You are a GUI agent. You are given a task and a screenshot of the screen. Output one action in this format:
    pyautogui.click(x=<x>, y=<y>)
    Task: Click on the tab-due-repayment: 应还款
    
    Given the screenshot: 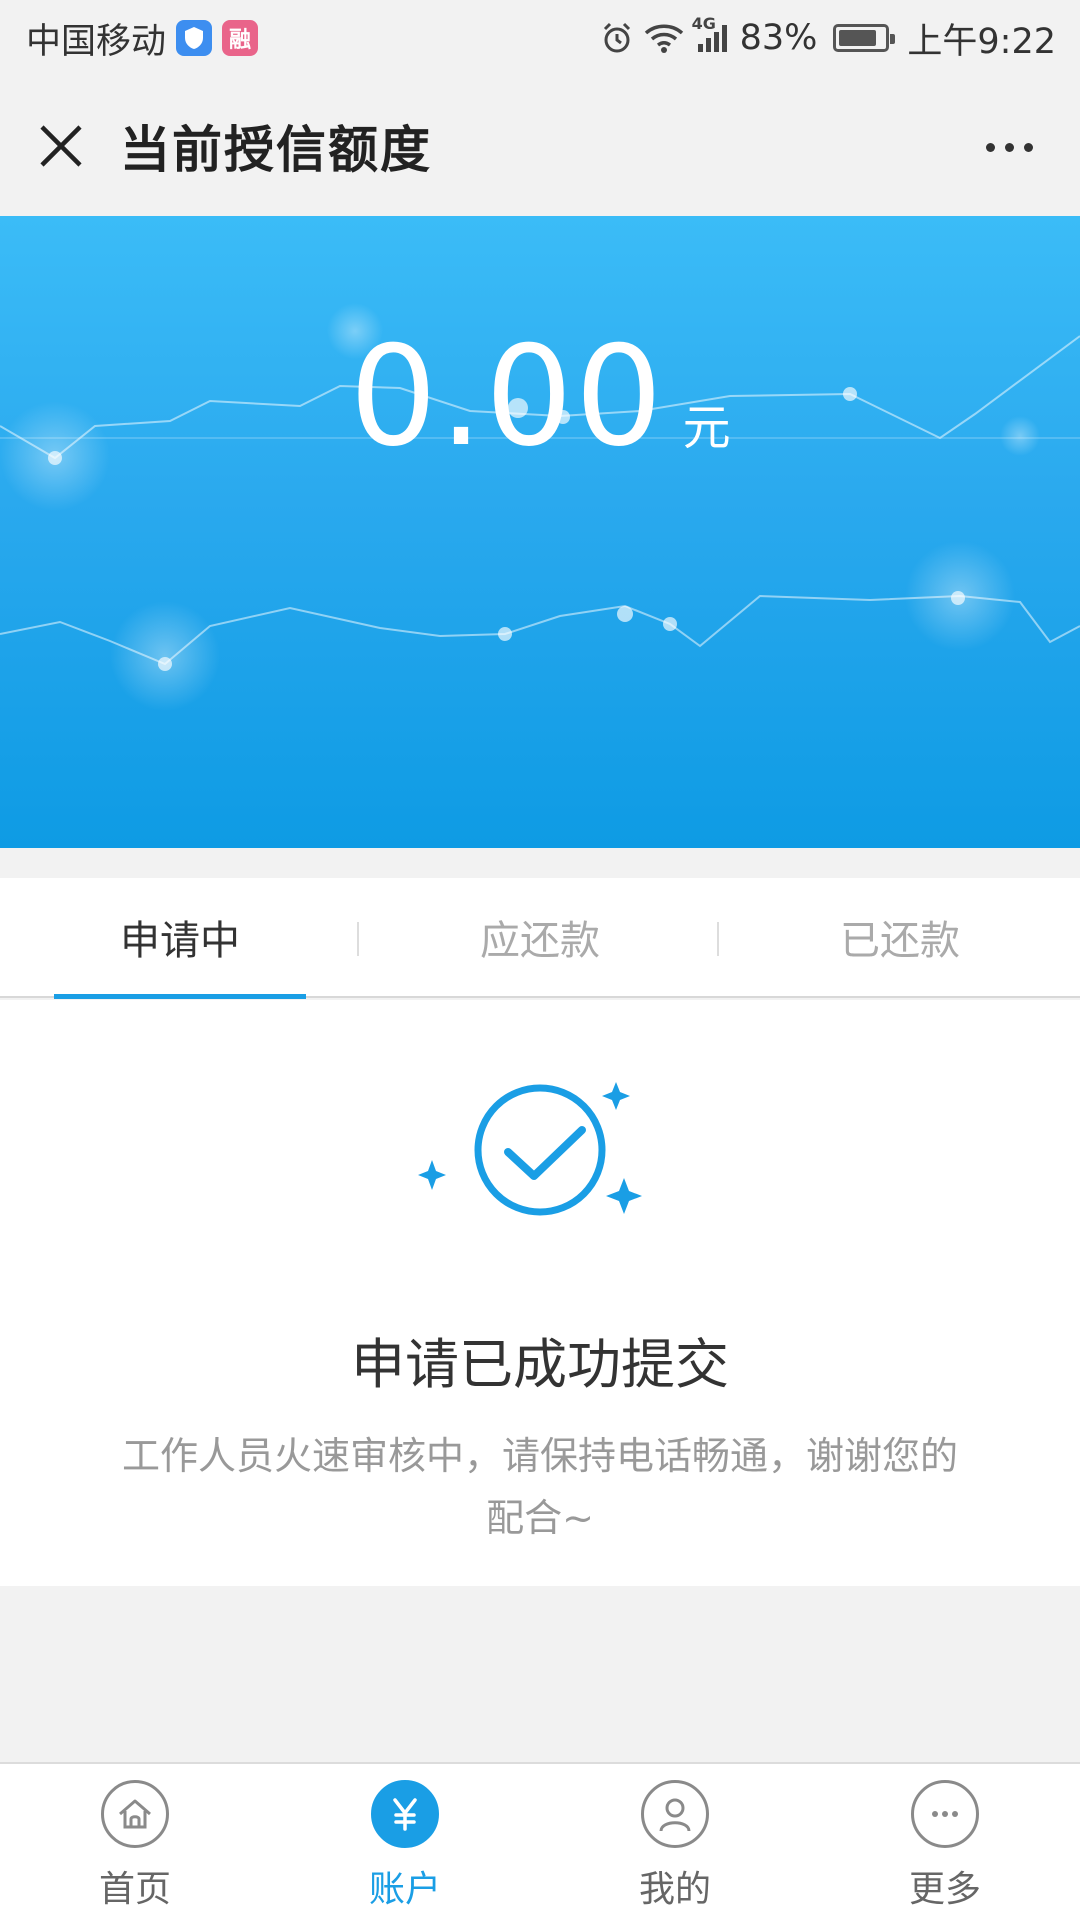 What is the action you would take?
    pyautogui.click(x=540, y=937)
    